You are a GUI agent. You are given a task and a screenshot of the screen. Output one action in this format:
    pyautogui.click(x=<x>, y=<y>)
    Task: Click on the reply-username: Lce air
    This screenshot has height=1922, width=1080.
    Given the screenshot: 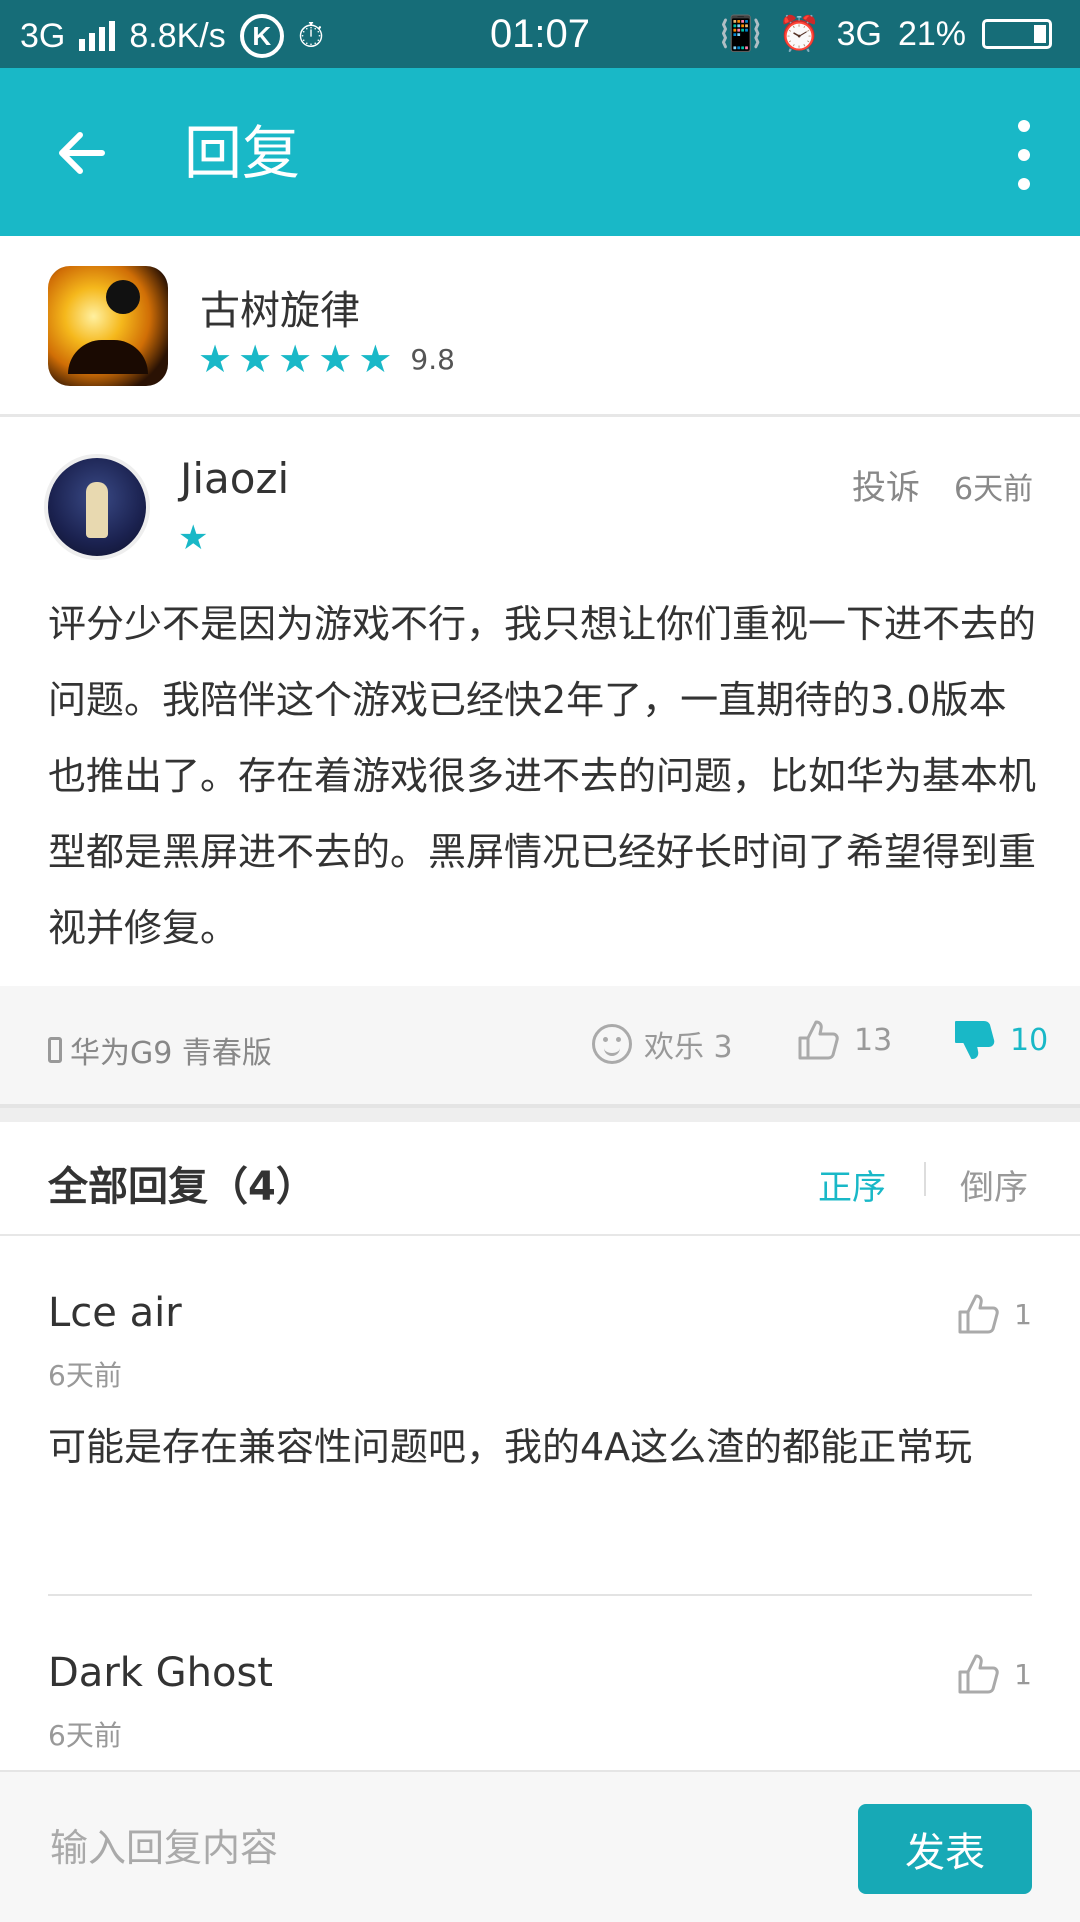 What is the action you would take?
    pyautogui.click(x=115, y=1313)
    